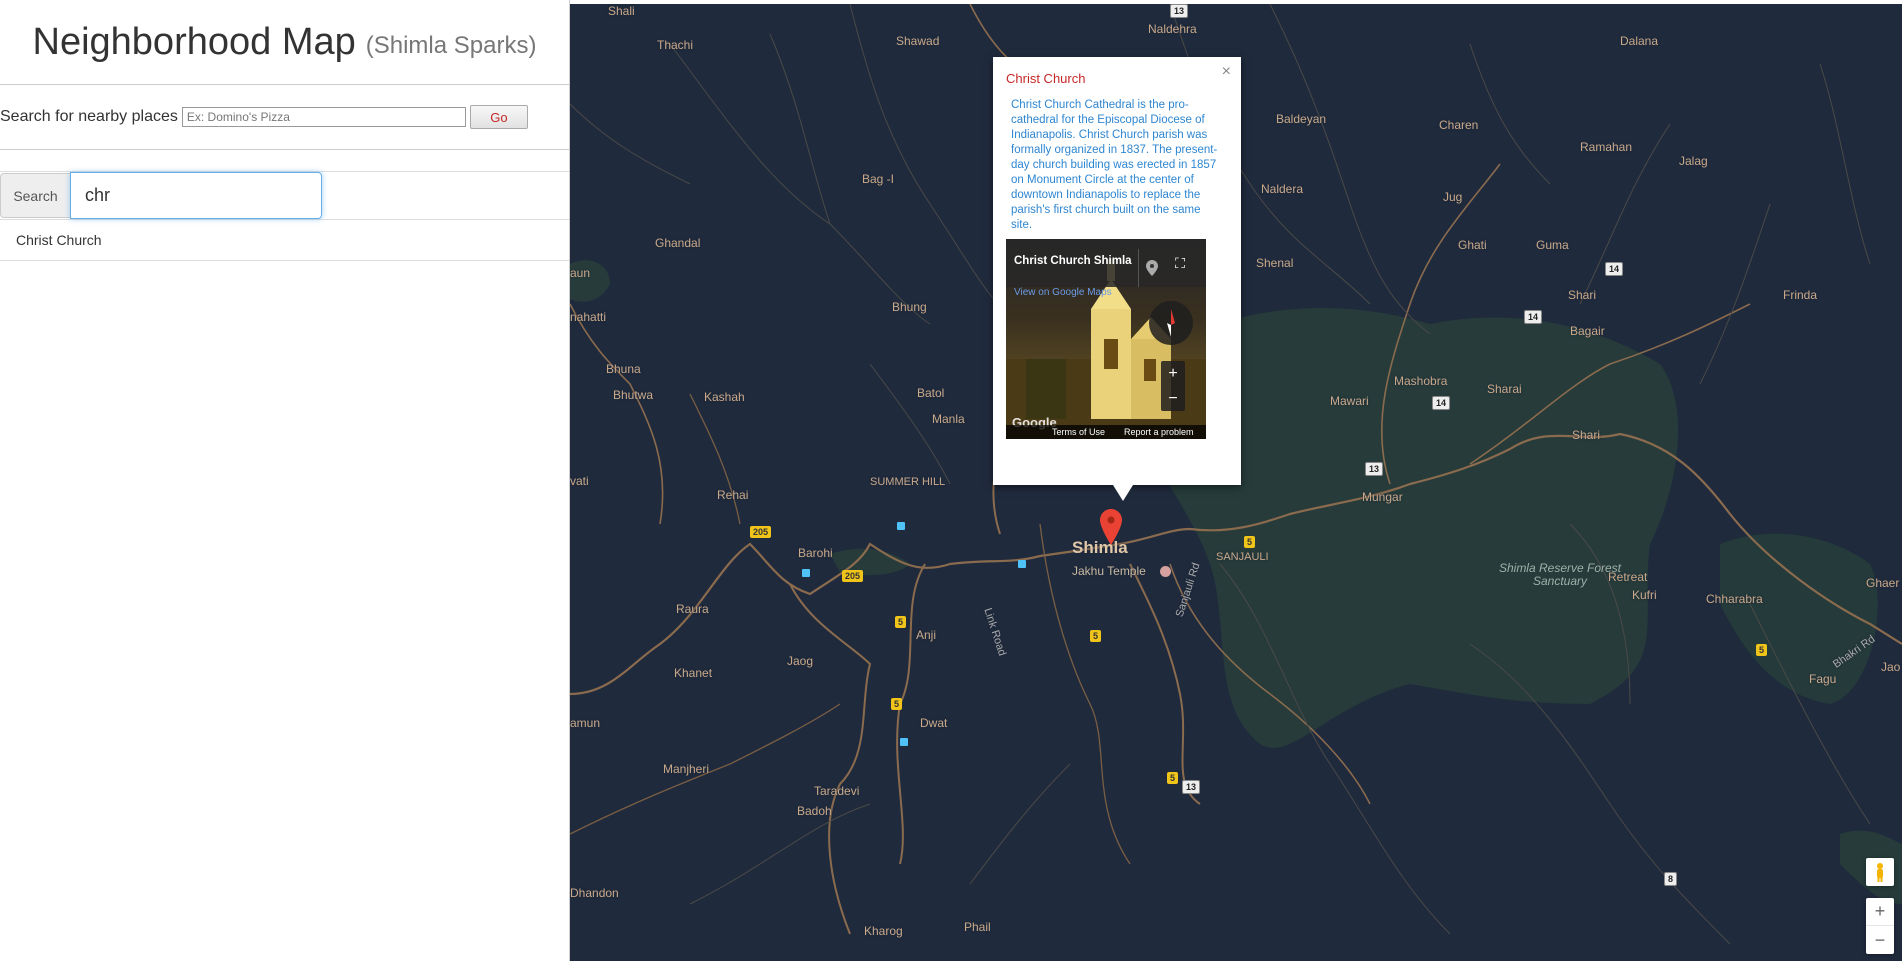 The width and height of the screenshot is (1902, 961). What do you see at coordinates (1046, 78) in the screenshot?
I see `info-window-title: Christ Church` at bounding box center [1046, 78].